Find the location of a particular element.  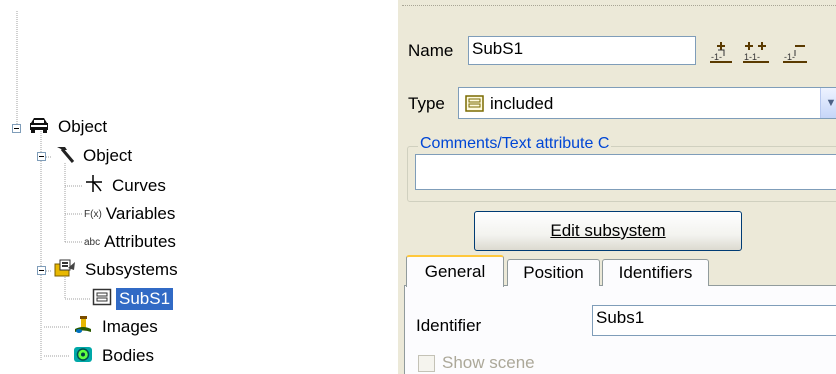

add-before-icon: -1- is located at coordinates (721, 52).